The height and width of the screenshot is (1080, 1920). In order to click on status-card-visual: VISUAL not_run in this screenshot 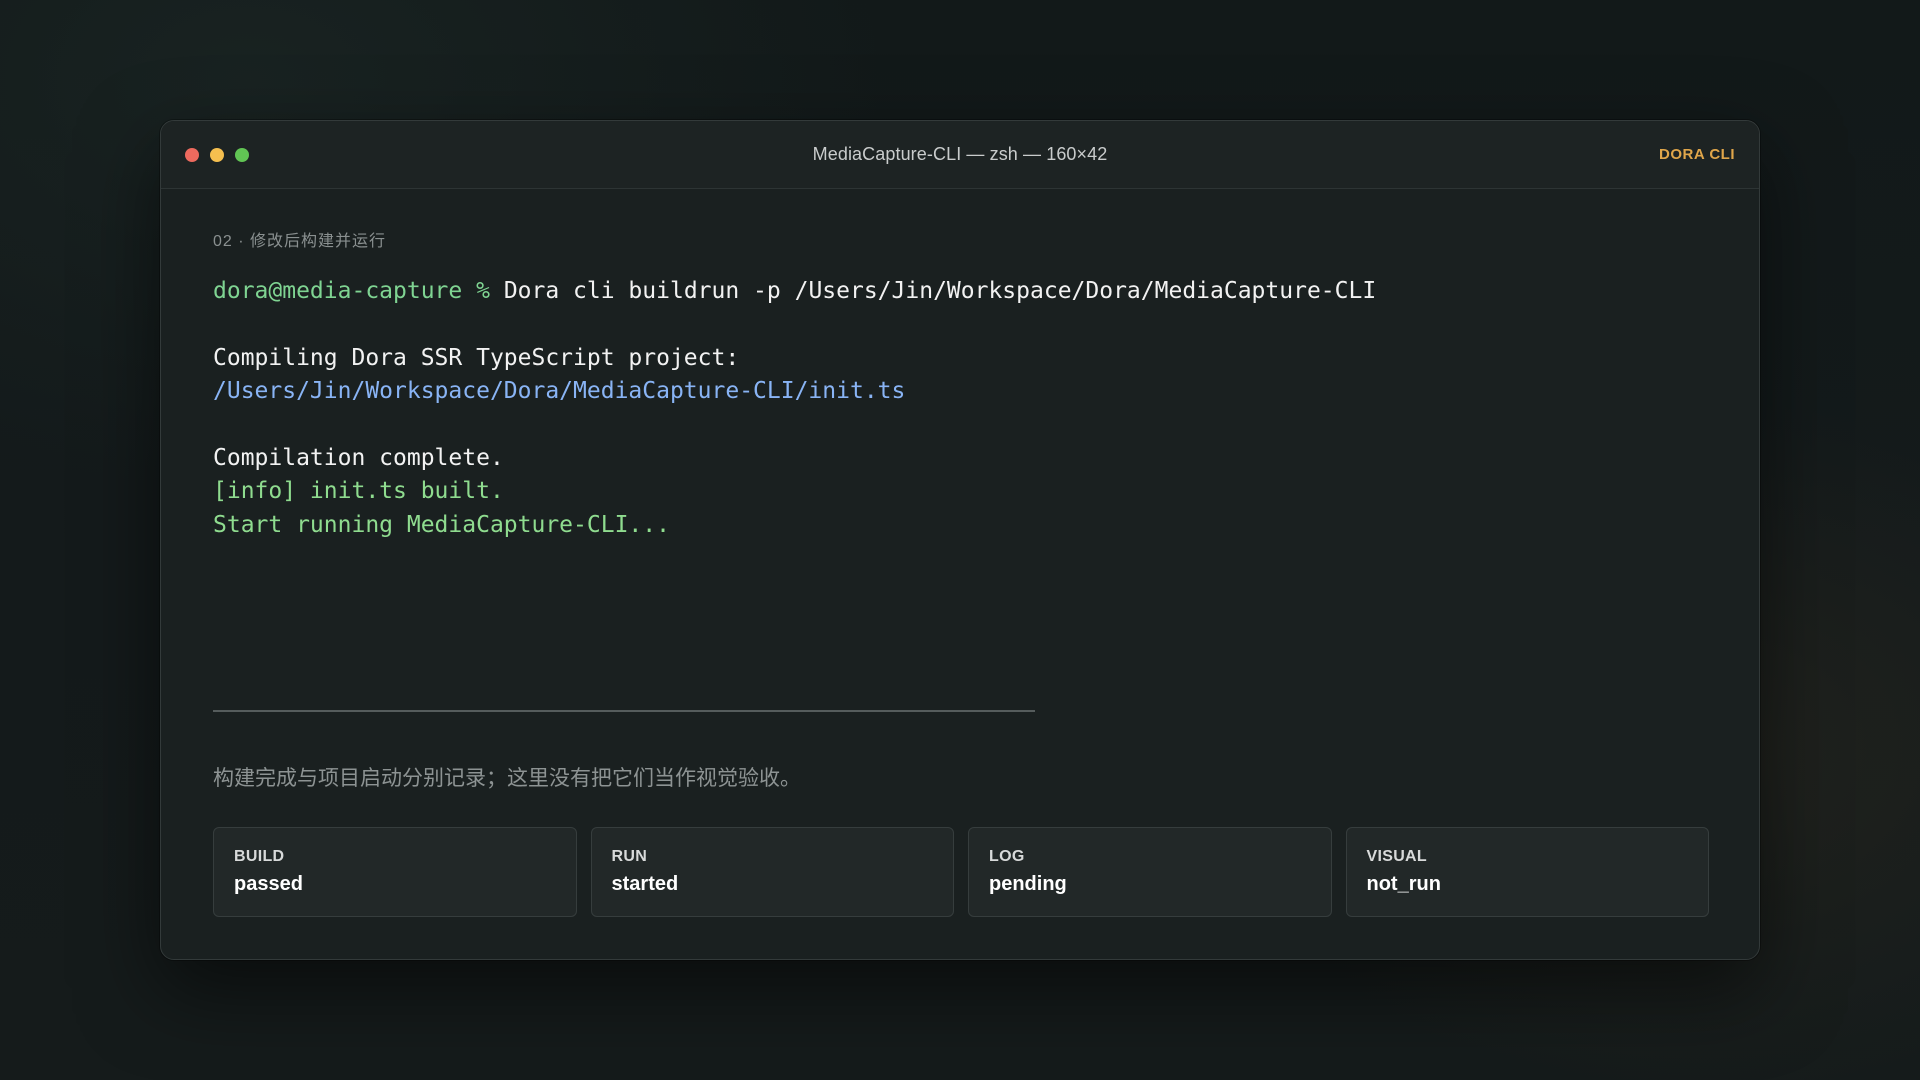, I will do `click(1527, 872)`.